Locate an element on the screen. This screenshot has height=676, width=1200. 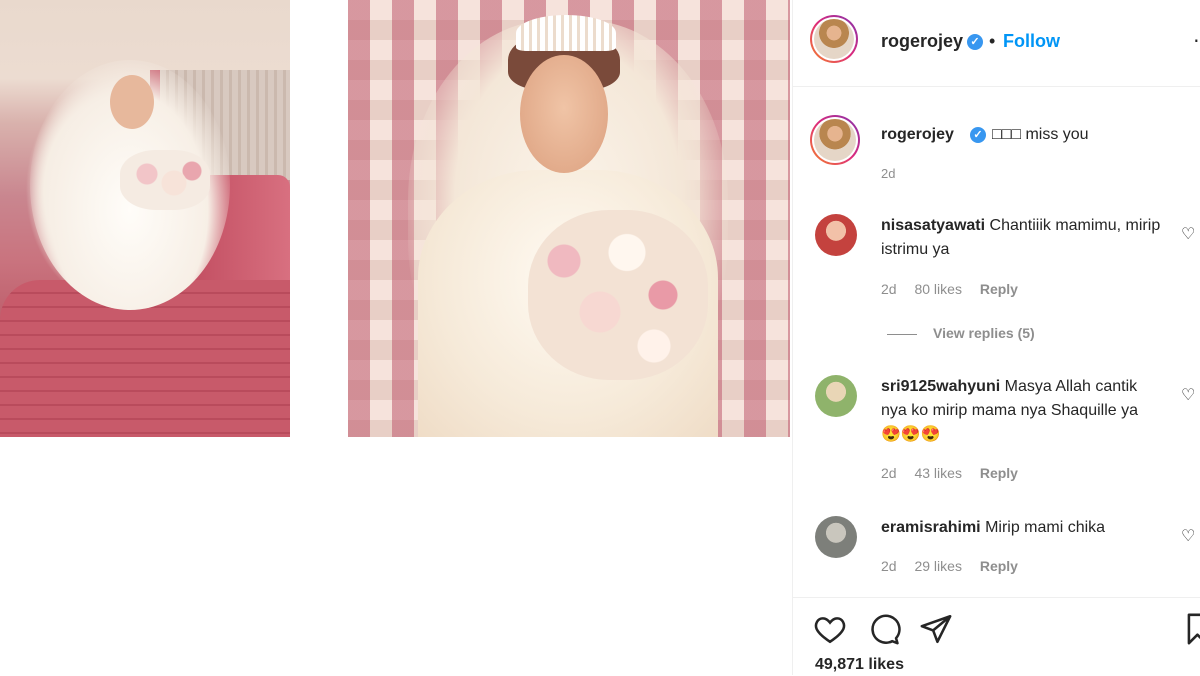
caption-author-avatar is located at coordinates (835, 140).